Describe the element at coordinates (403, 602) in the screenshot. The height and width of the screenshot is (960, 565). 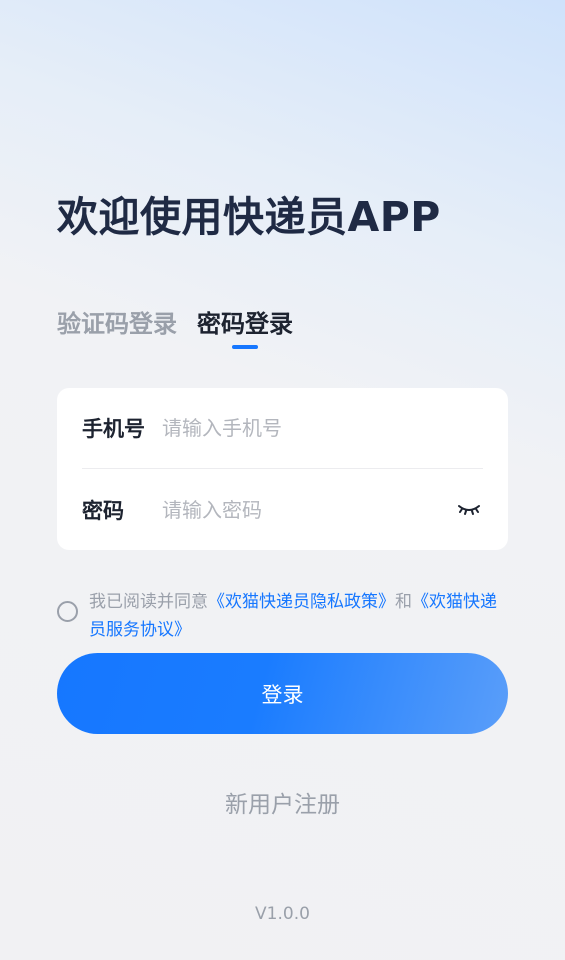
I see `agreement-conjunction: 和` at that location.